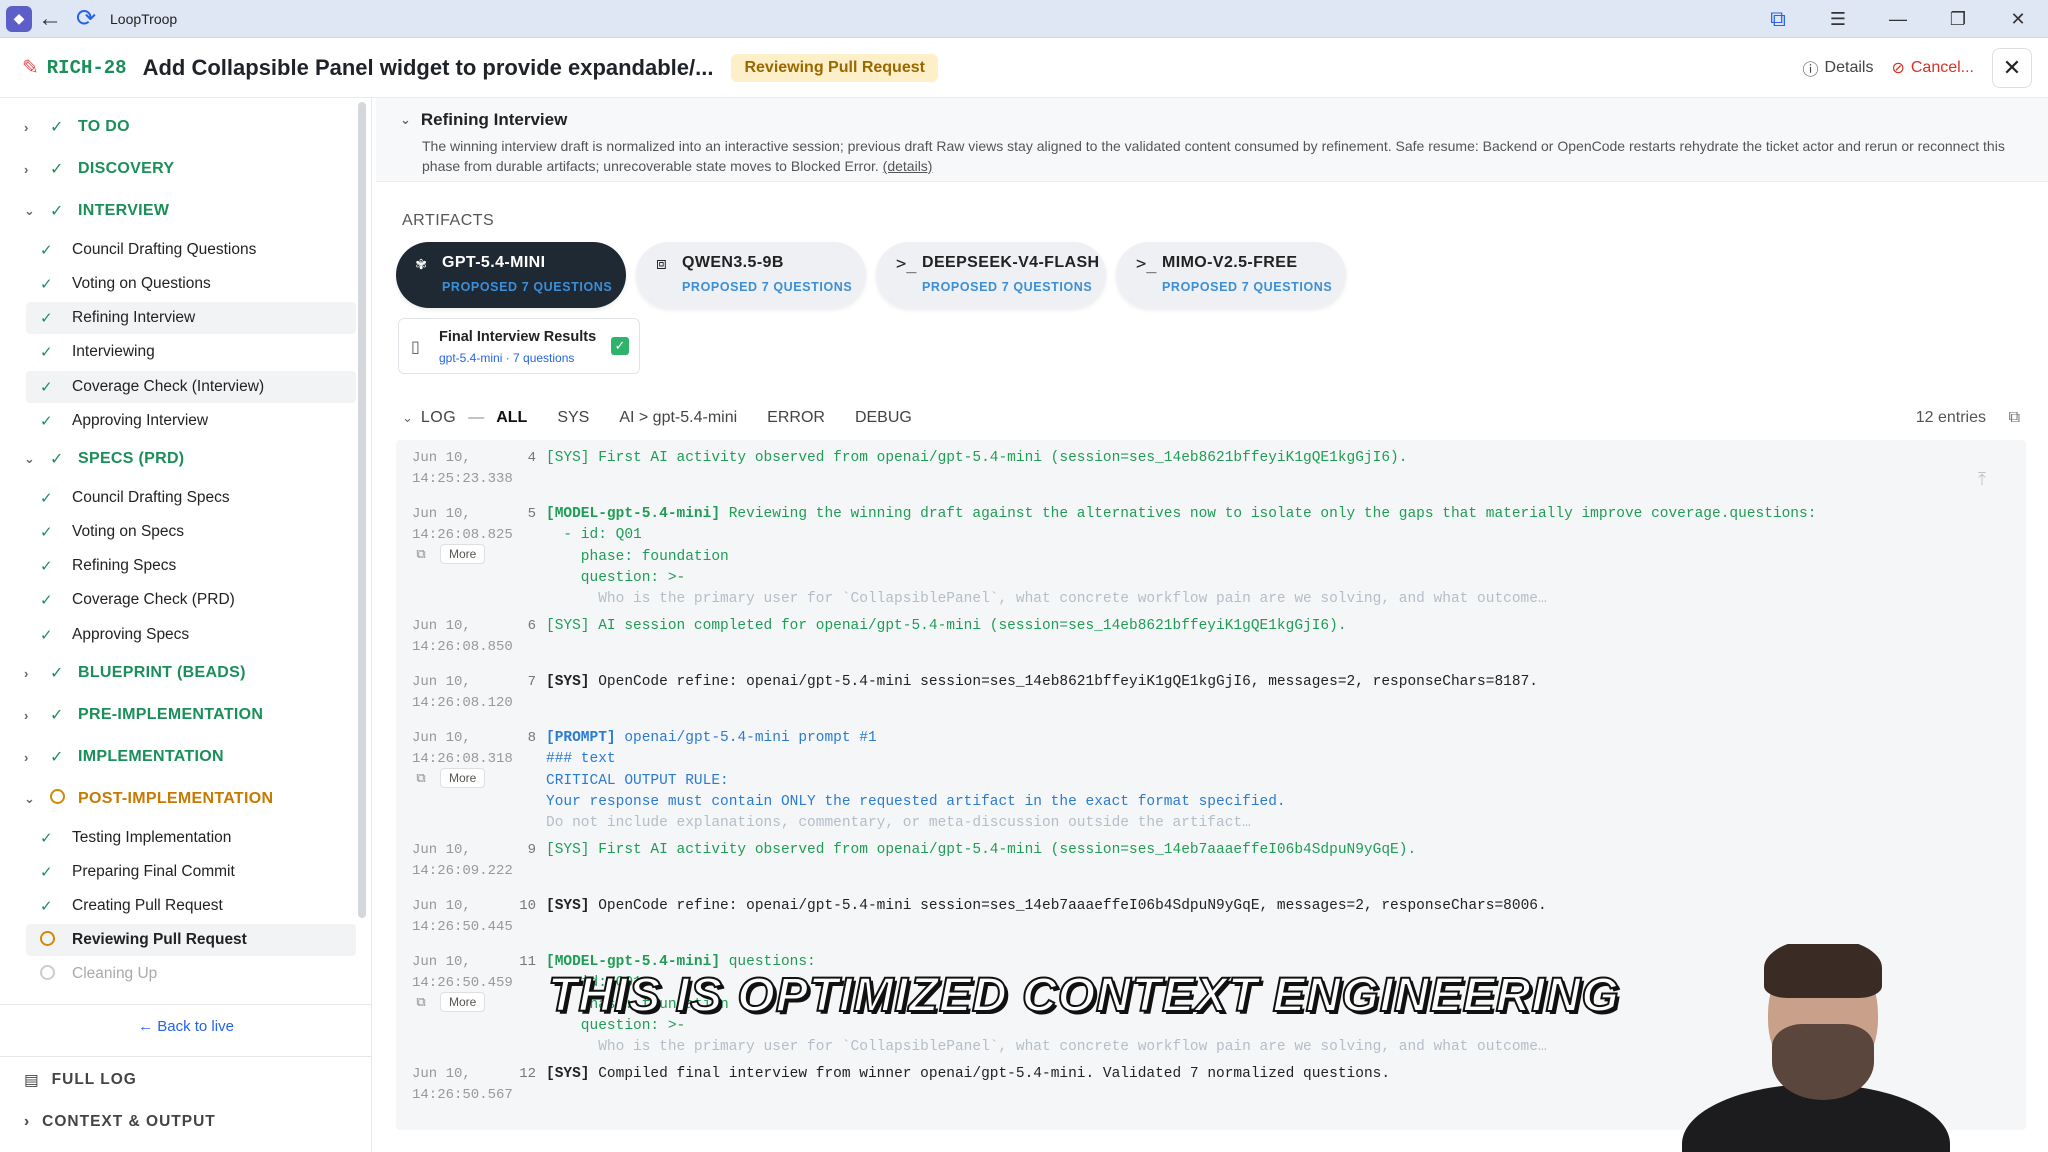  I want to click on phase-interview: ⌄ ✓ INTERVIEW, so click(96, 211).